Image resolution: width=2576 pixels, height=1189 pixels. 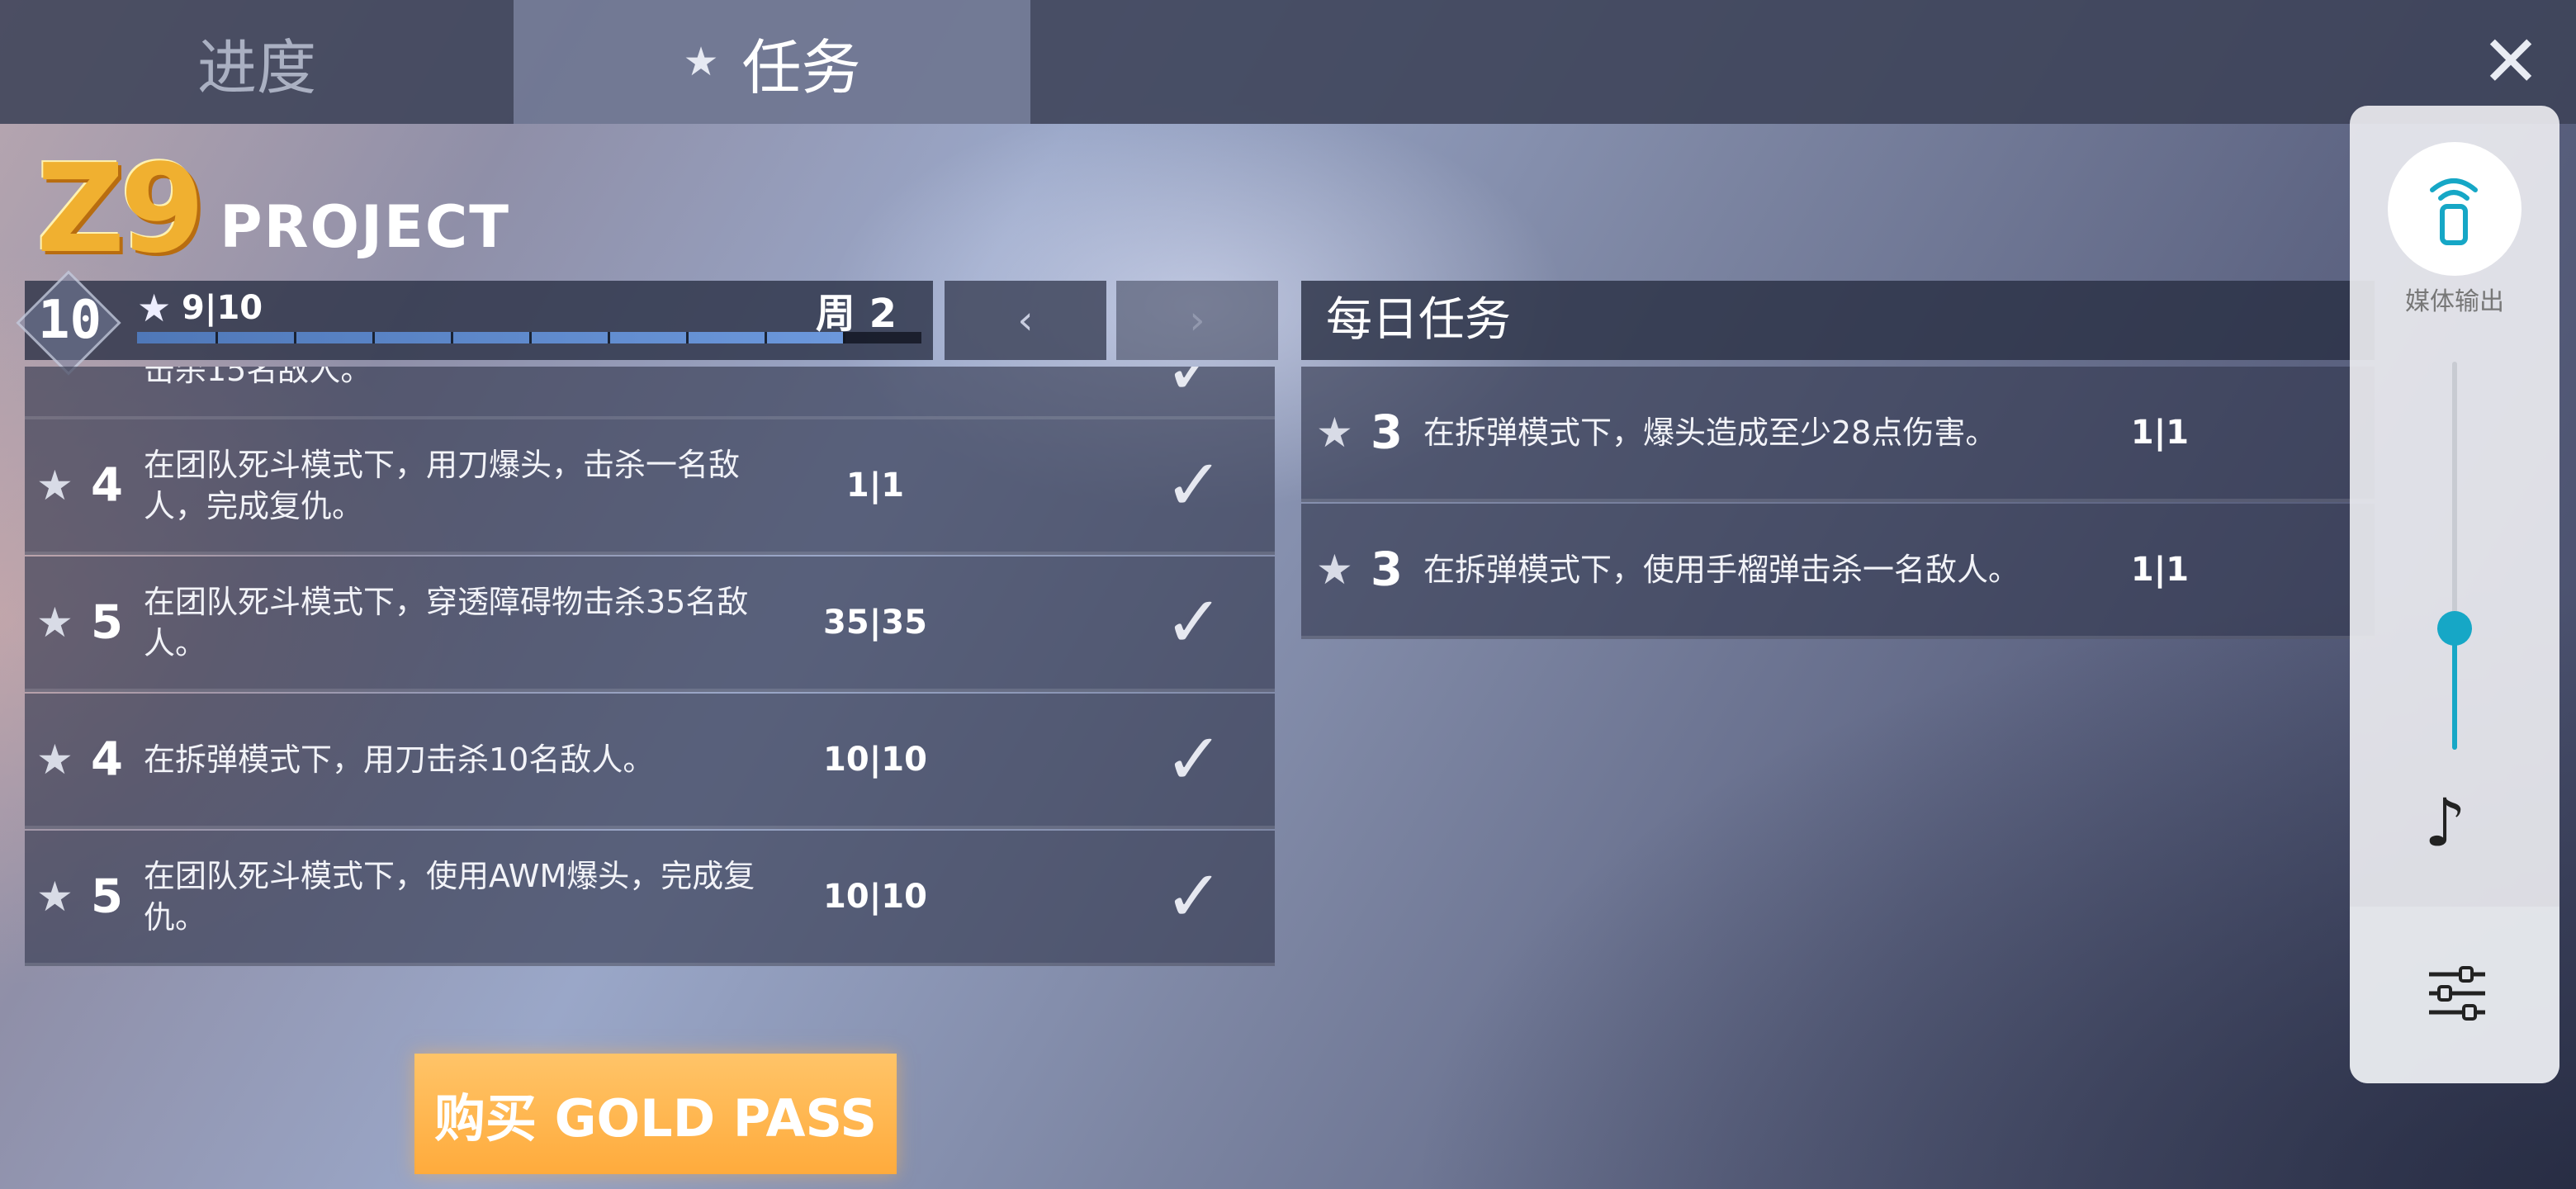 I want to click on task-row: ★ 4 在拆弹模式下，用刀击杀10名敌人。 10|10 ✓, so click(x=650, y=761).